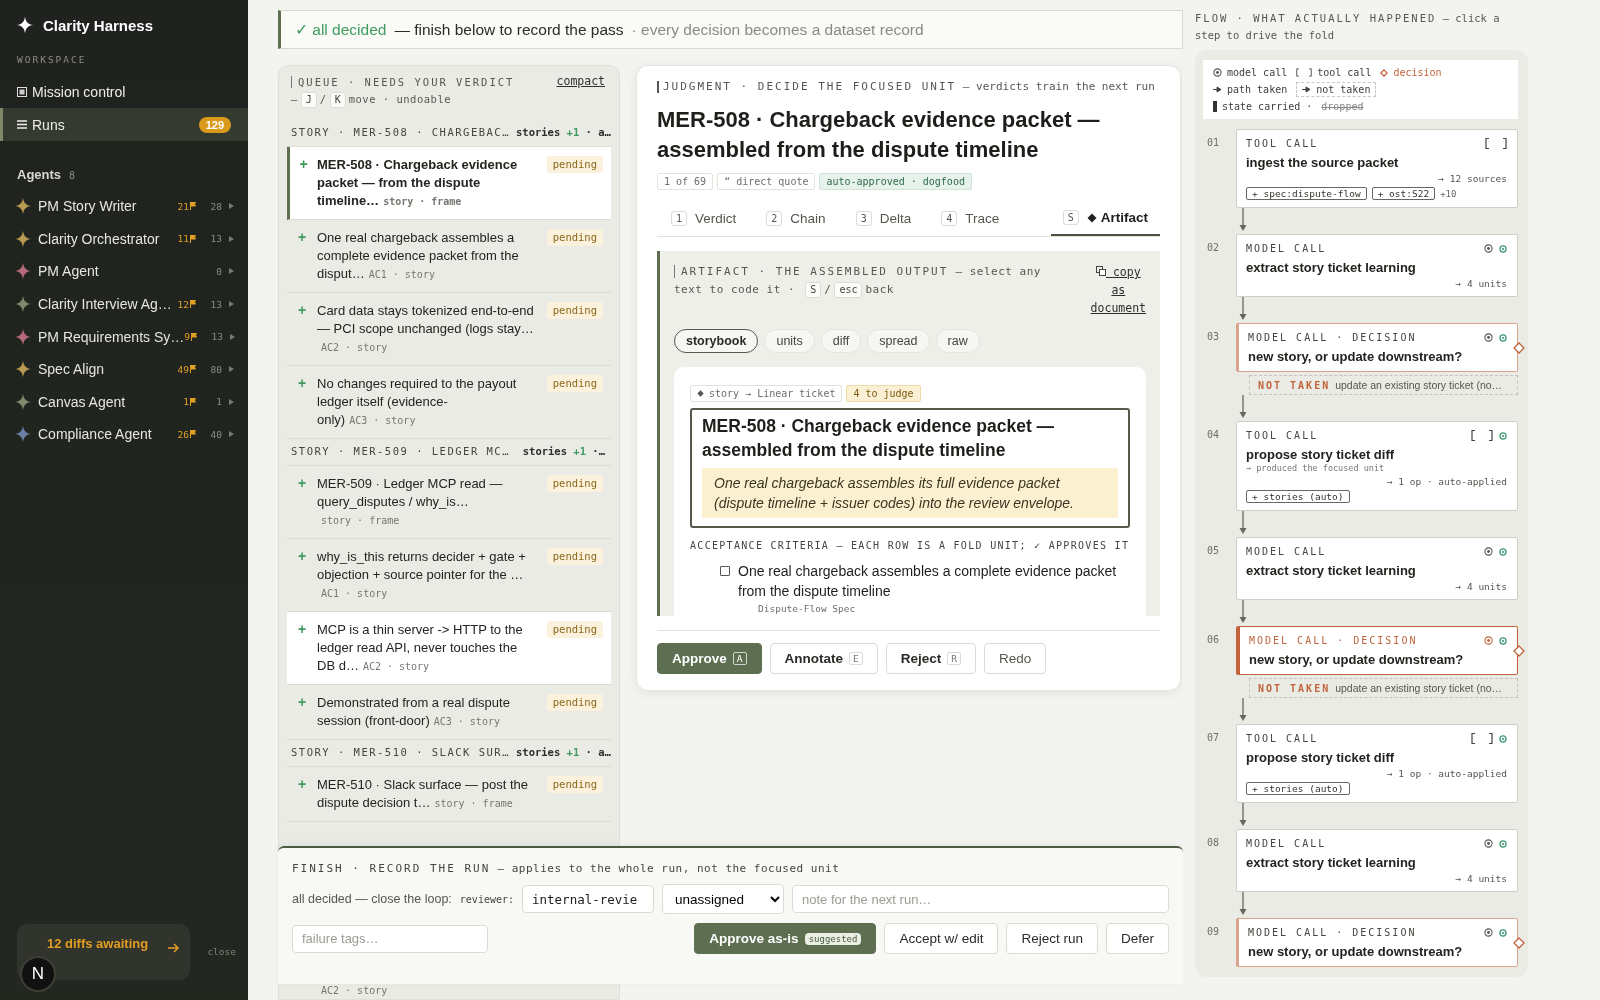  What do you see at coordinates (1105, 220) in the screenshot?
I see `tab: S Artifact` at bounding box center [1105, 220].